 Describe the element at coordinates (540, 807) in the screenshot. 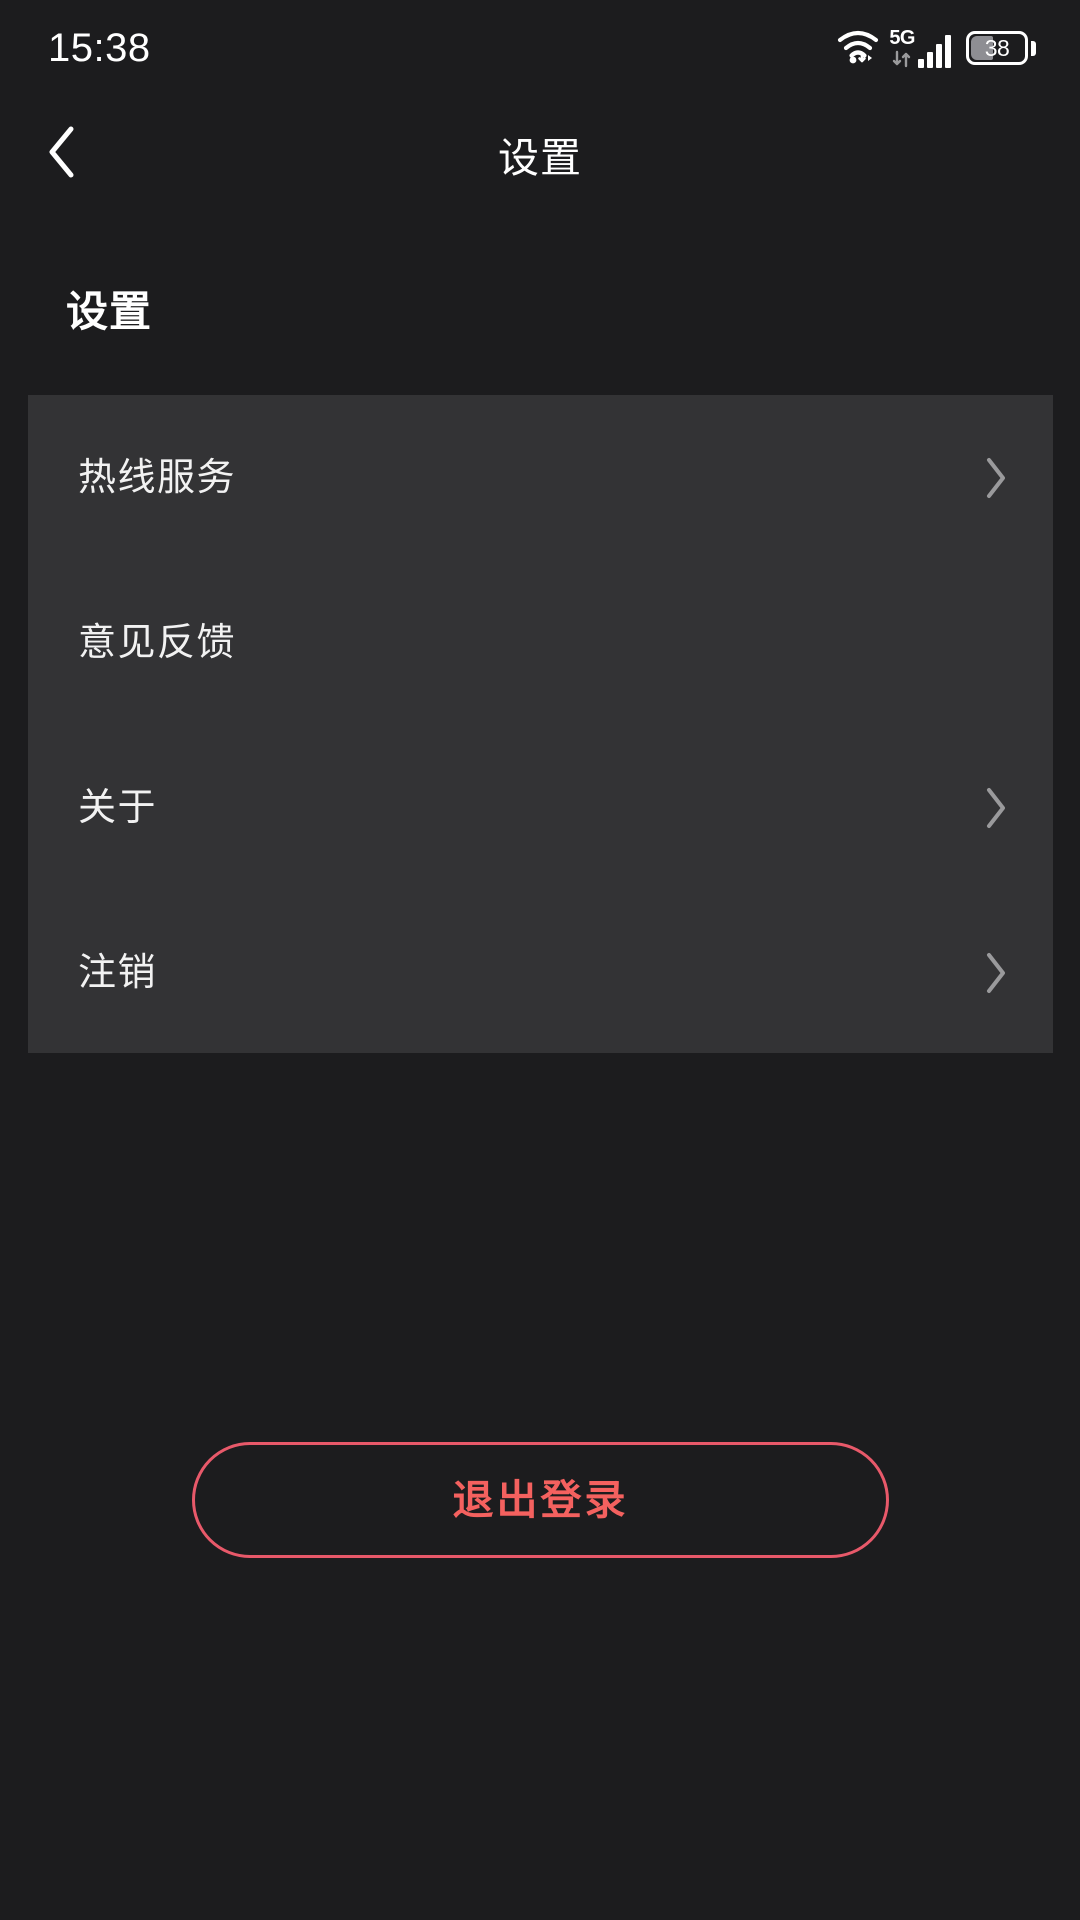

I see `list-item-about: 关于` at that location.